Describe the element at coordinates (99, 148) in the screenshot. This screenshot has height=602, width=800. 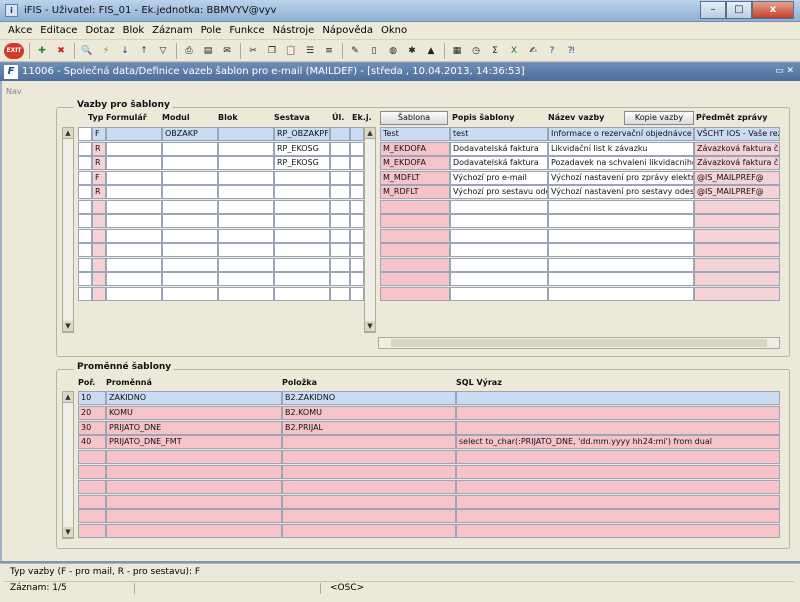
I see `cell-typ: R` at that location.